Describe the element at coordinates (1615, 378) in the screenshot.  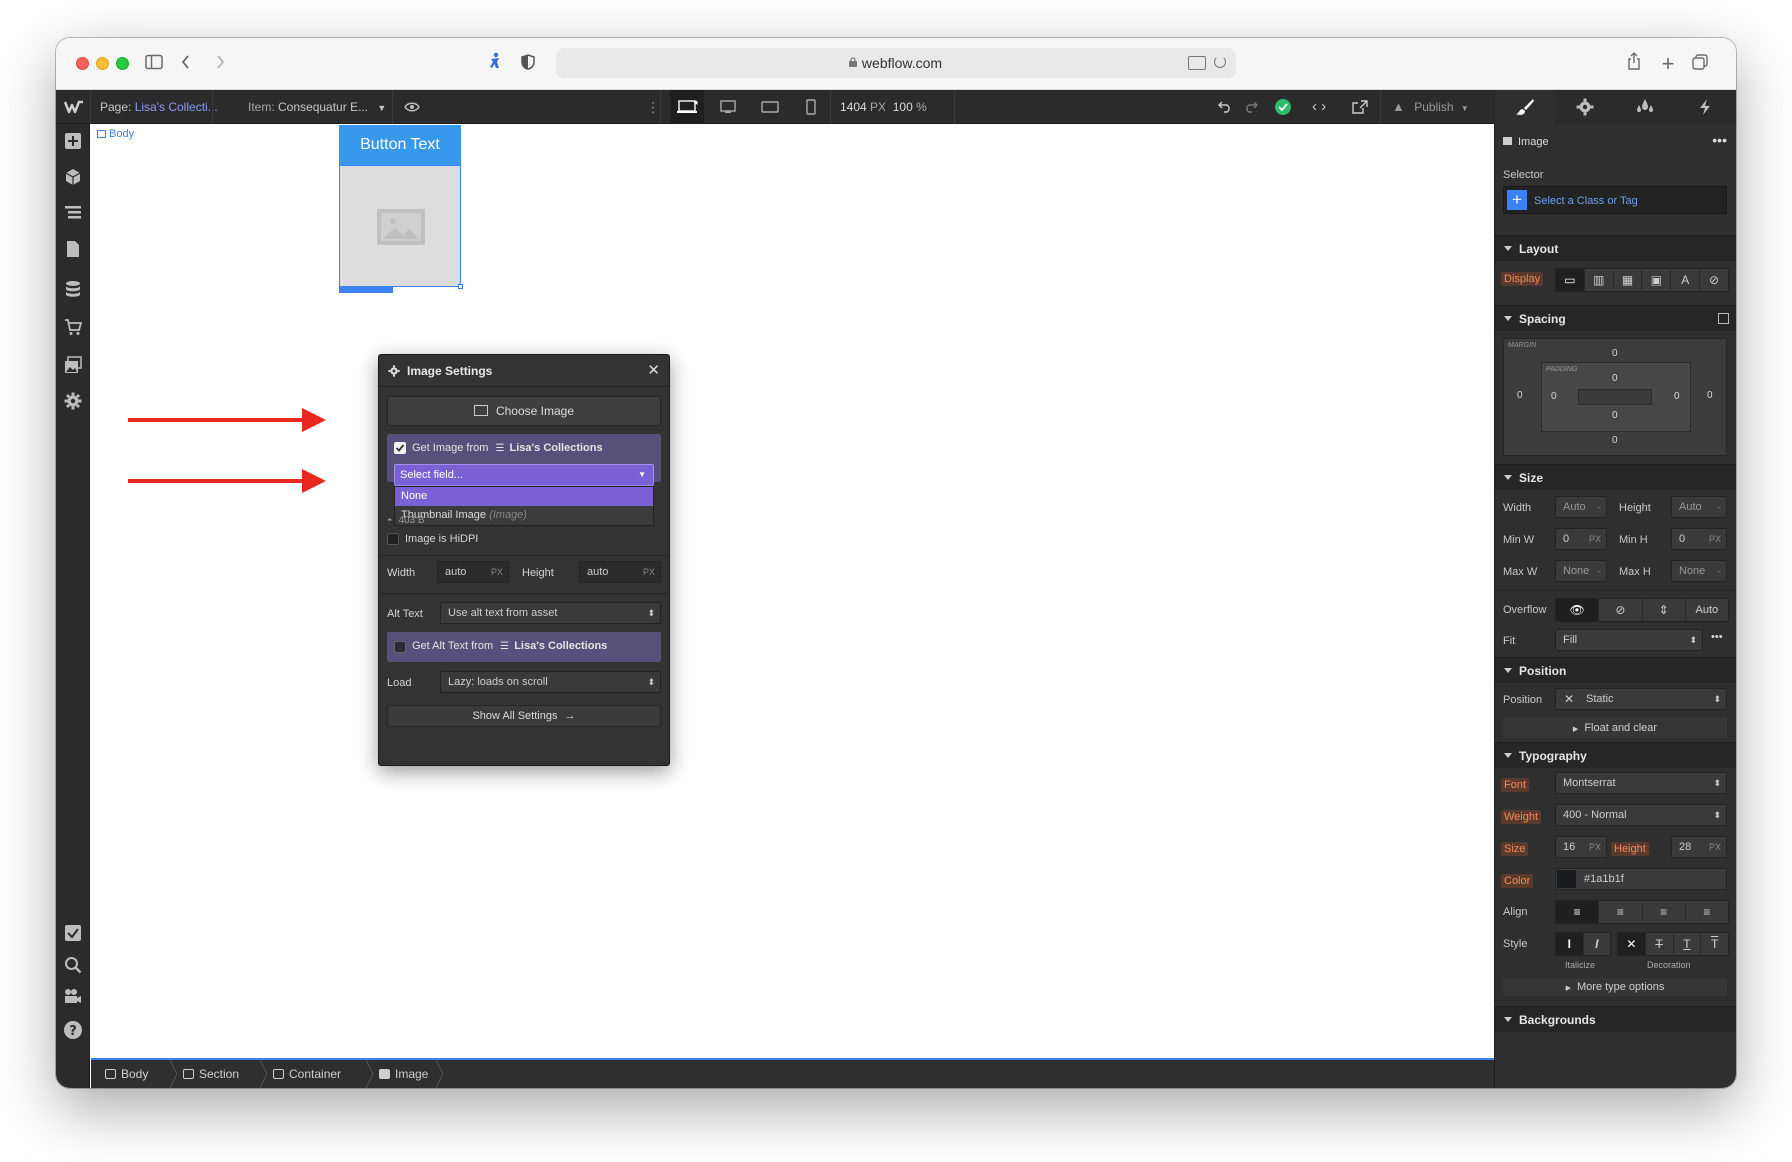
I see `padding-top-value: 0` at that location.